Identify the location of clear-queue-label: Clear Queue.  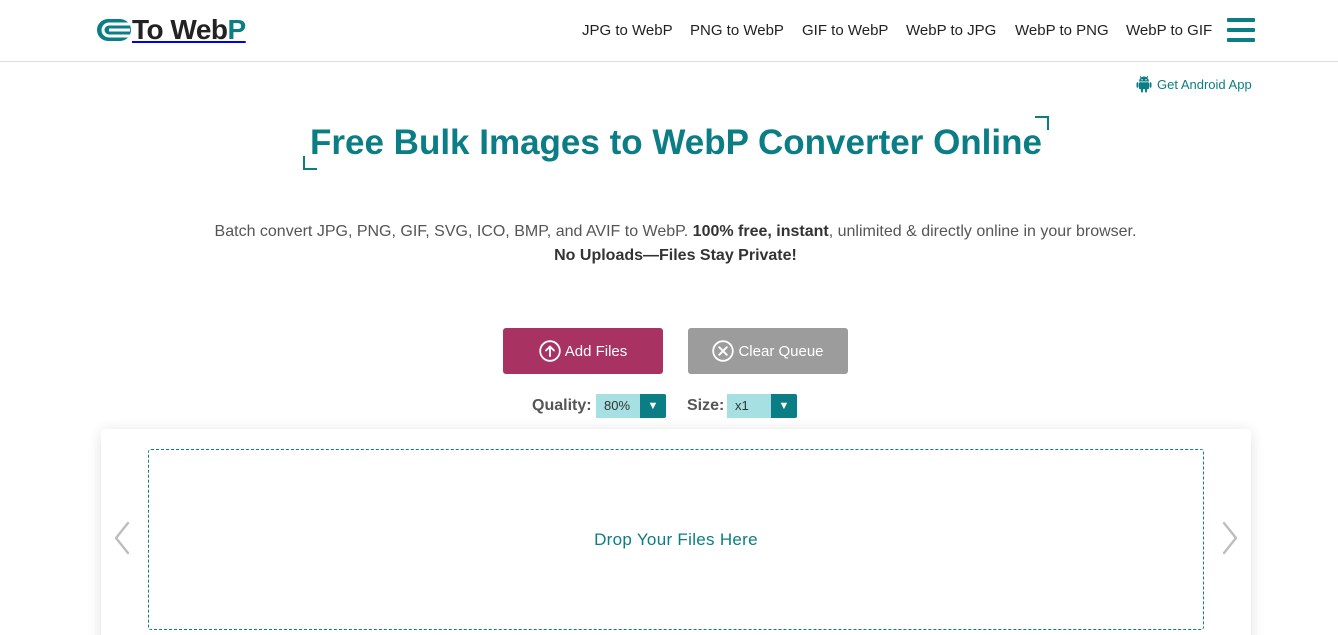
(781, 351).